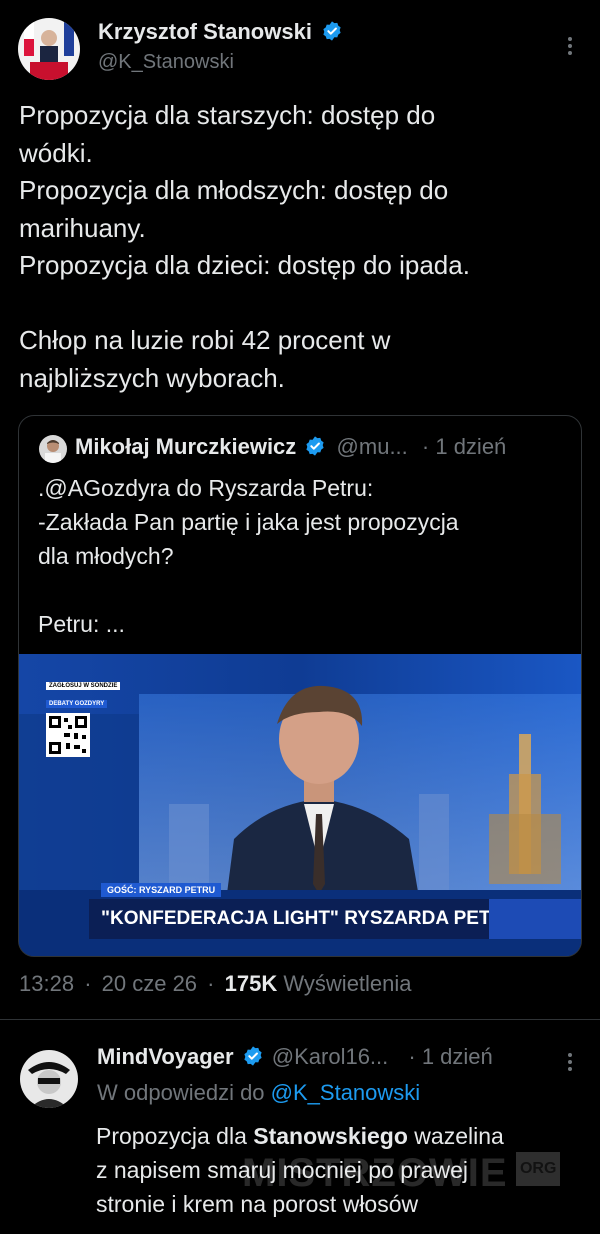 This screenshot has height=1234, width=600. What do you see at coordinates (304, 304) in the screenshot?
I see `tweet-line` at bounding box center [304, 304].